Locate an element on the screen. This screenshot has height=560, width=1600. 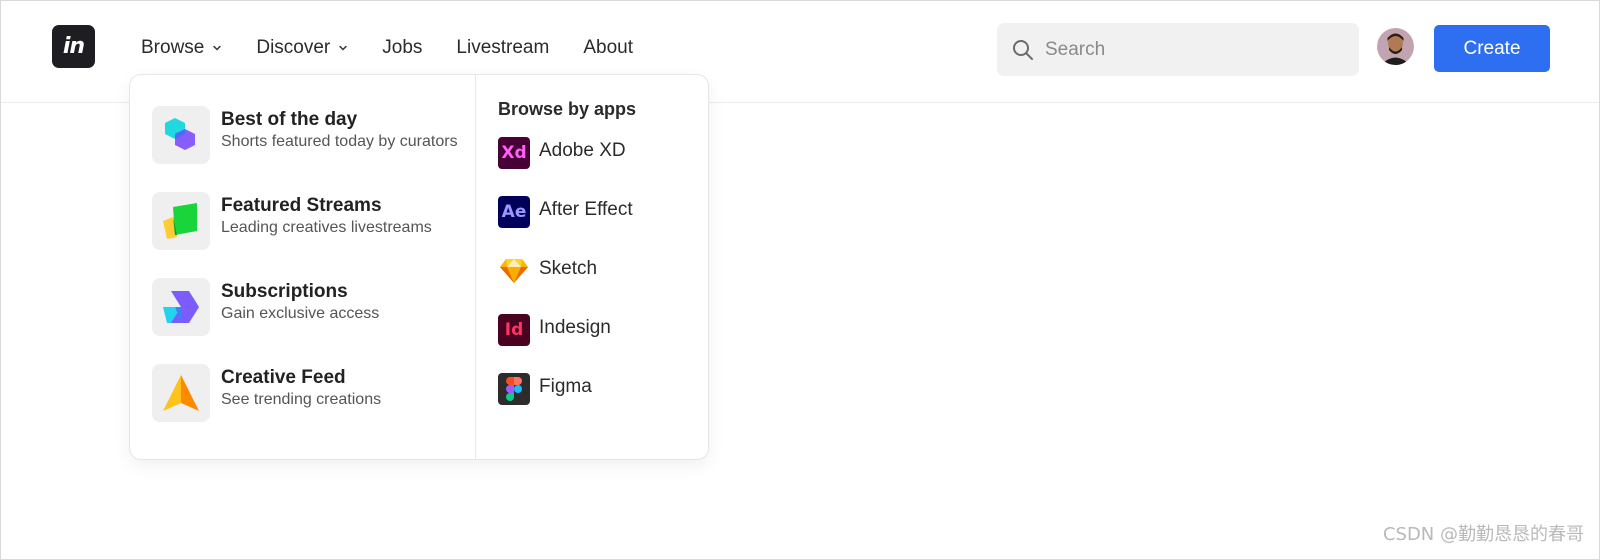
cube-icon is located at coordinates (180, 134).